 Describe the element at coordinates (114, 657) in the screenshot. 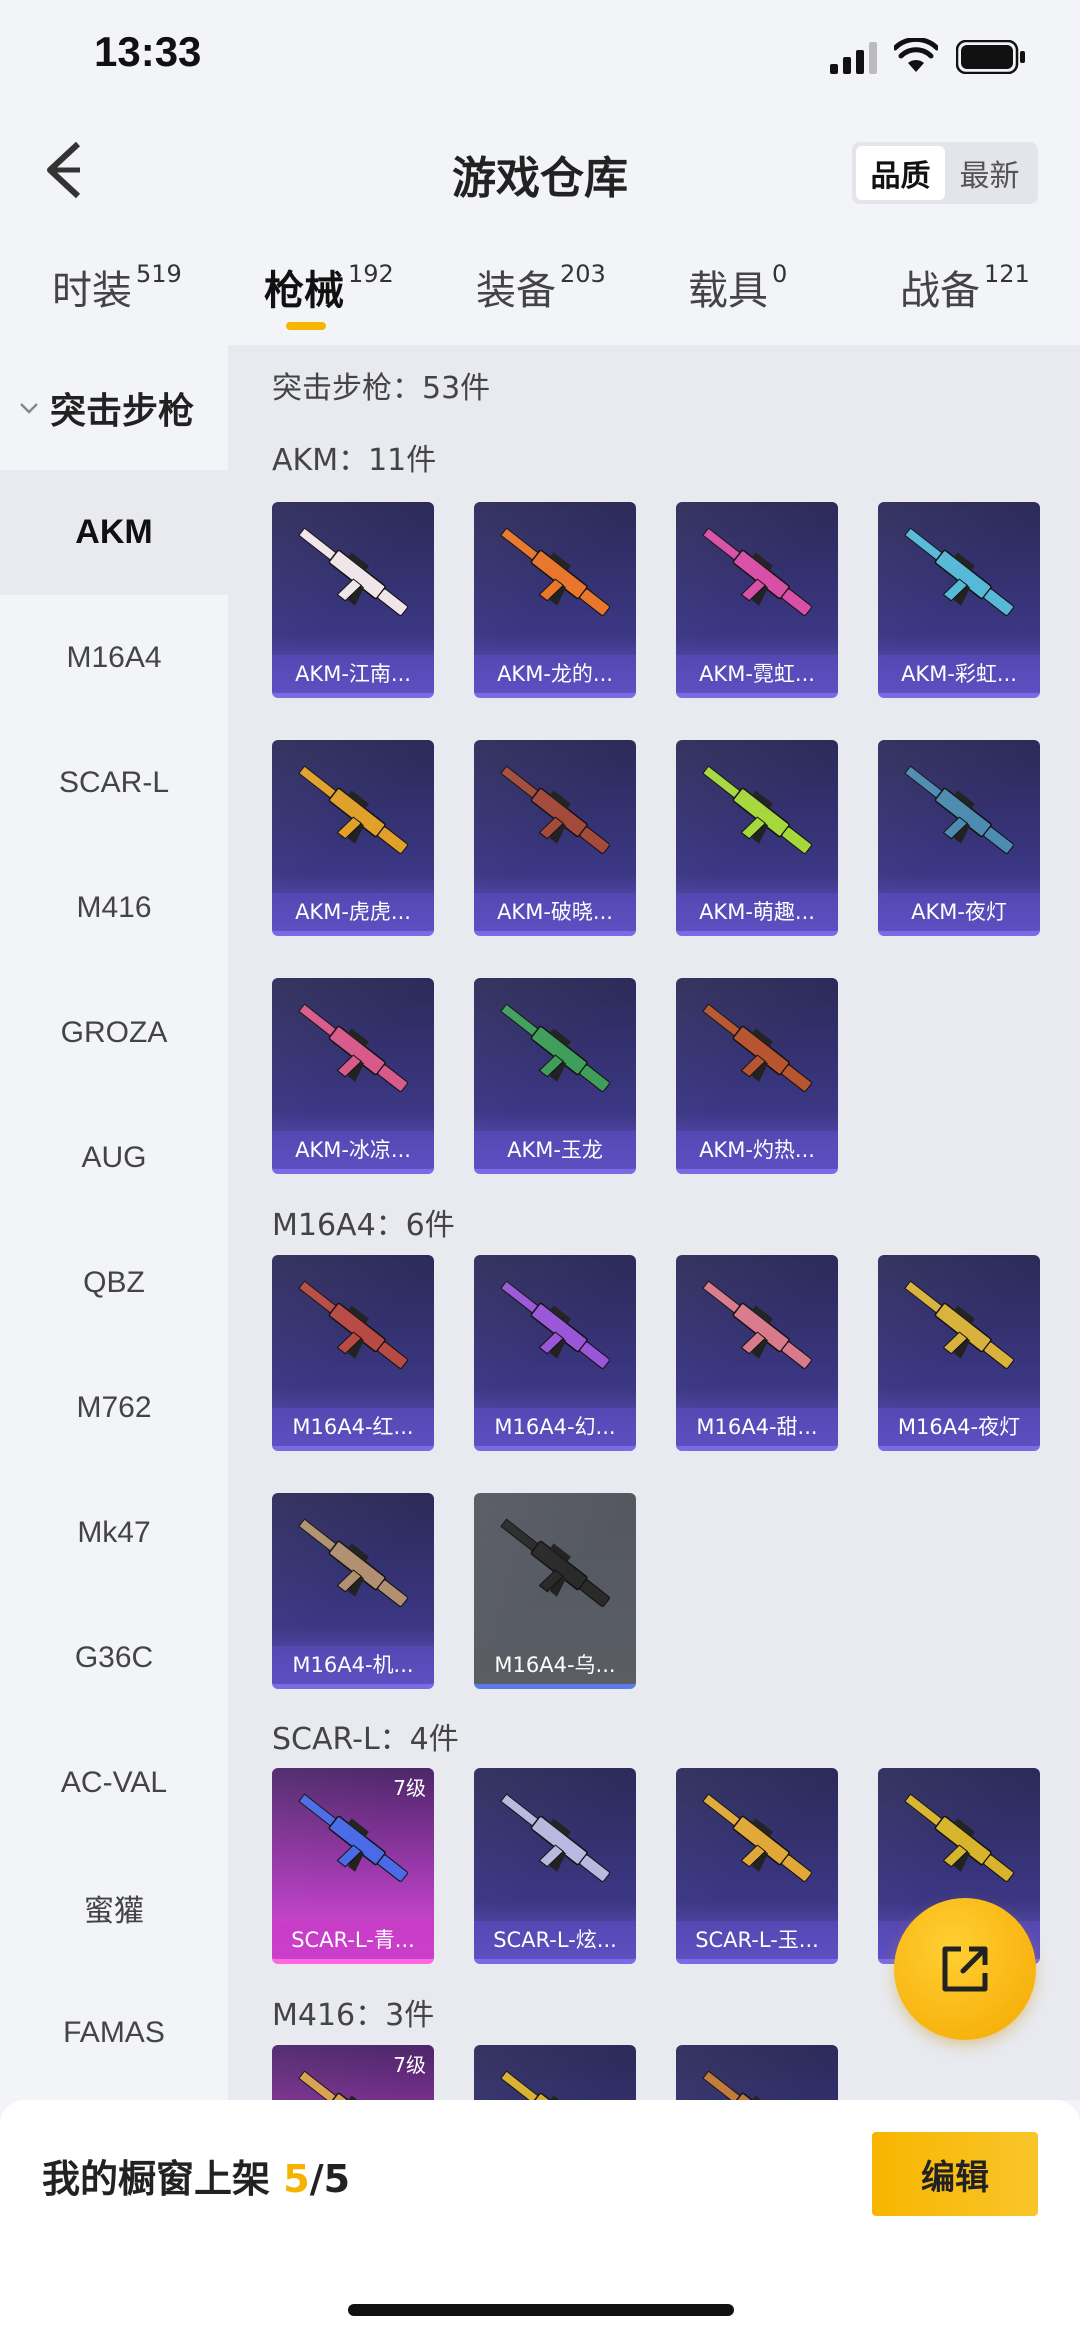

I see `sidebar-item-m16a4: M16A4` at that location.